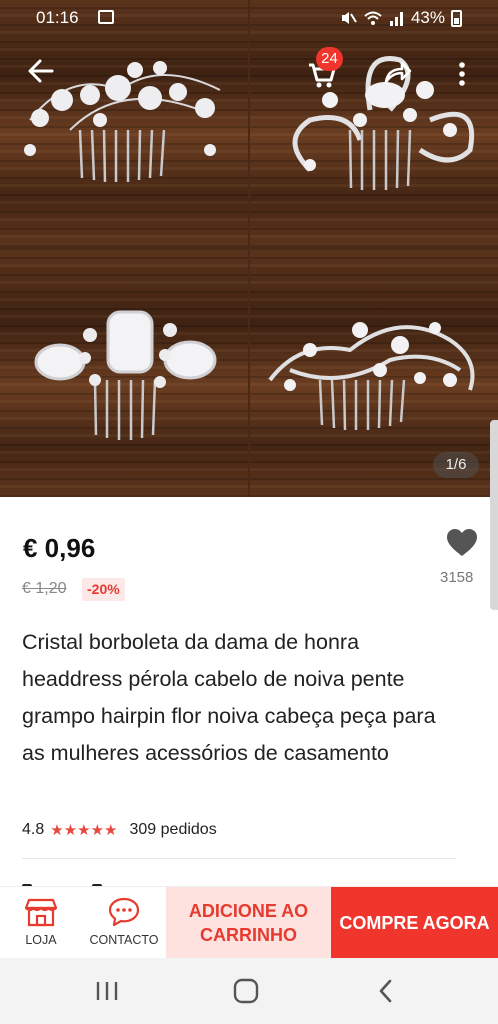  Describe the element at coordinates (383, 123) in the screenshot. I see `hair-comb-butterfly-image` at that location.